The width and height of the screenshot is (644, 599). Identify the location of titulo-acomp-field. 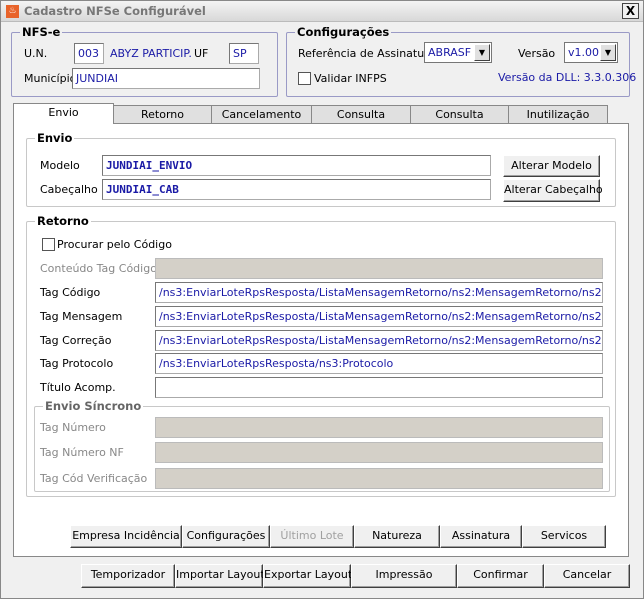
(379, 387).